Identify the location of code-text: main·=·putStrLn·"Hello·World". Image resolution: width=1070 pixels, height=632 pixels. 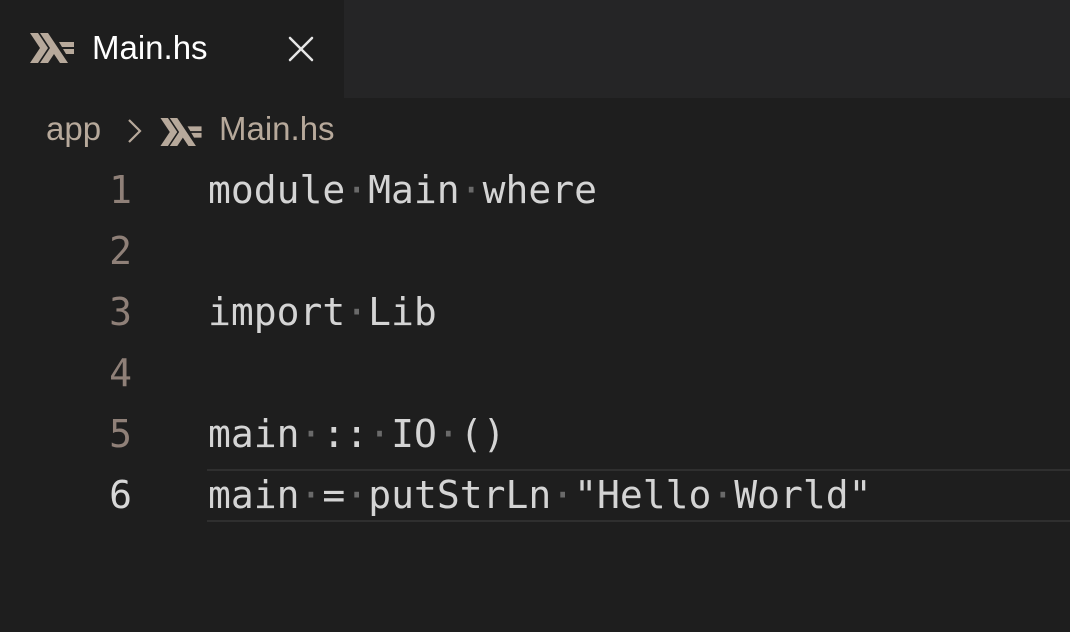
(540, 495).